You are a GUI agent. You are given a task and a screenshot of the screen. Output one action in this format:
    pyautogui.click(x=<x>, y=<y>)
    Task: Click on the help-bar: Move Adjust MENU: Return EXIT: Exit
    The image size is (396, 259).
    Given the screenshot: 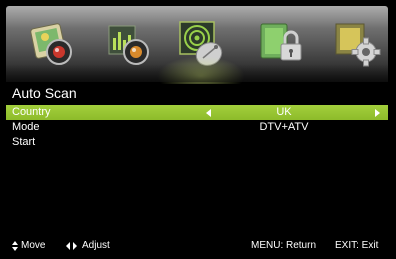 What is the action you would take?
    pyautogui.click(x=197, y=246)
    